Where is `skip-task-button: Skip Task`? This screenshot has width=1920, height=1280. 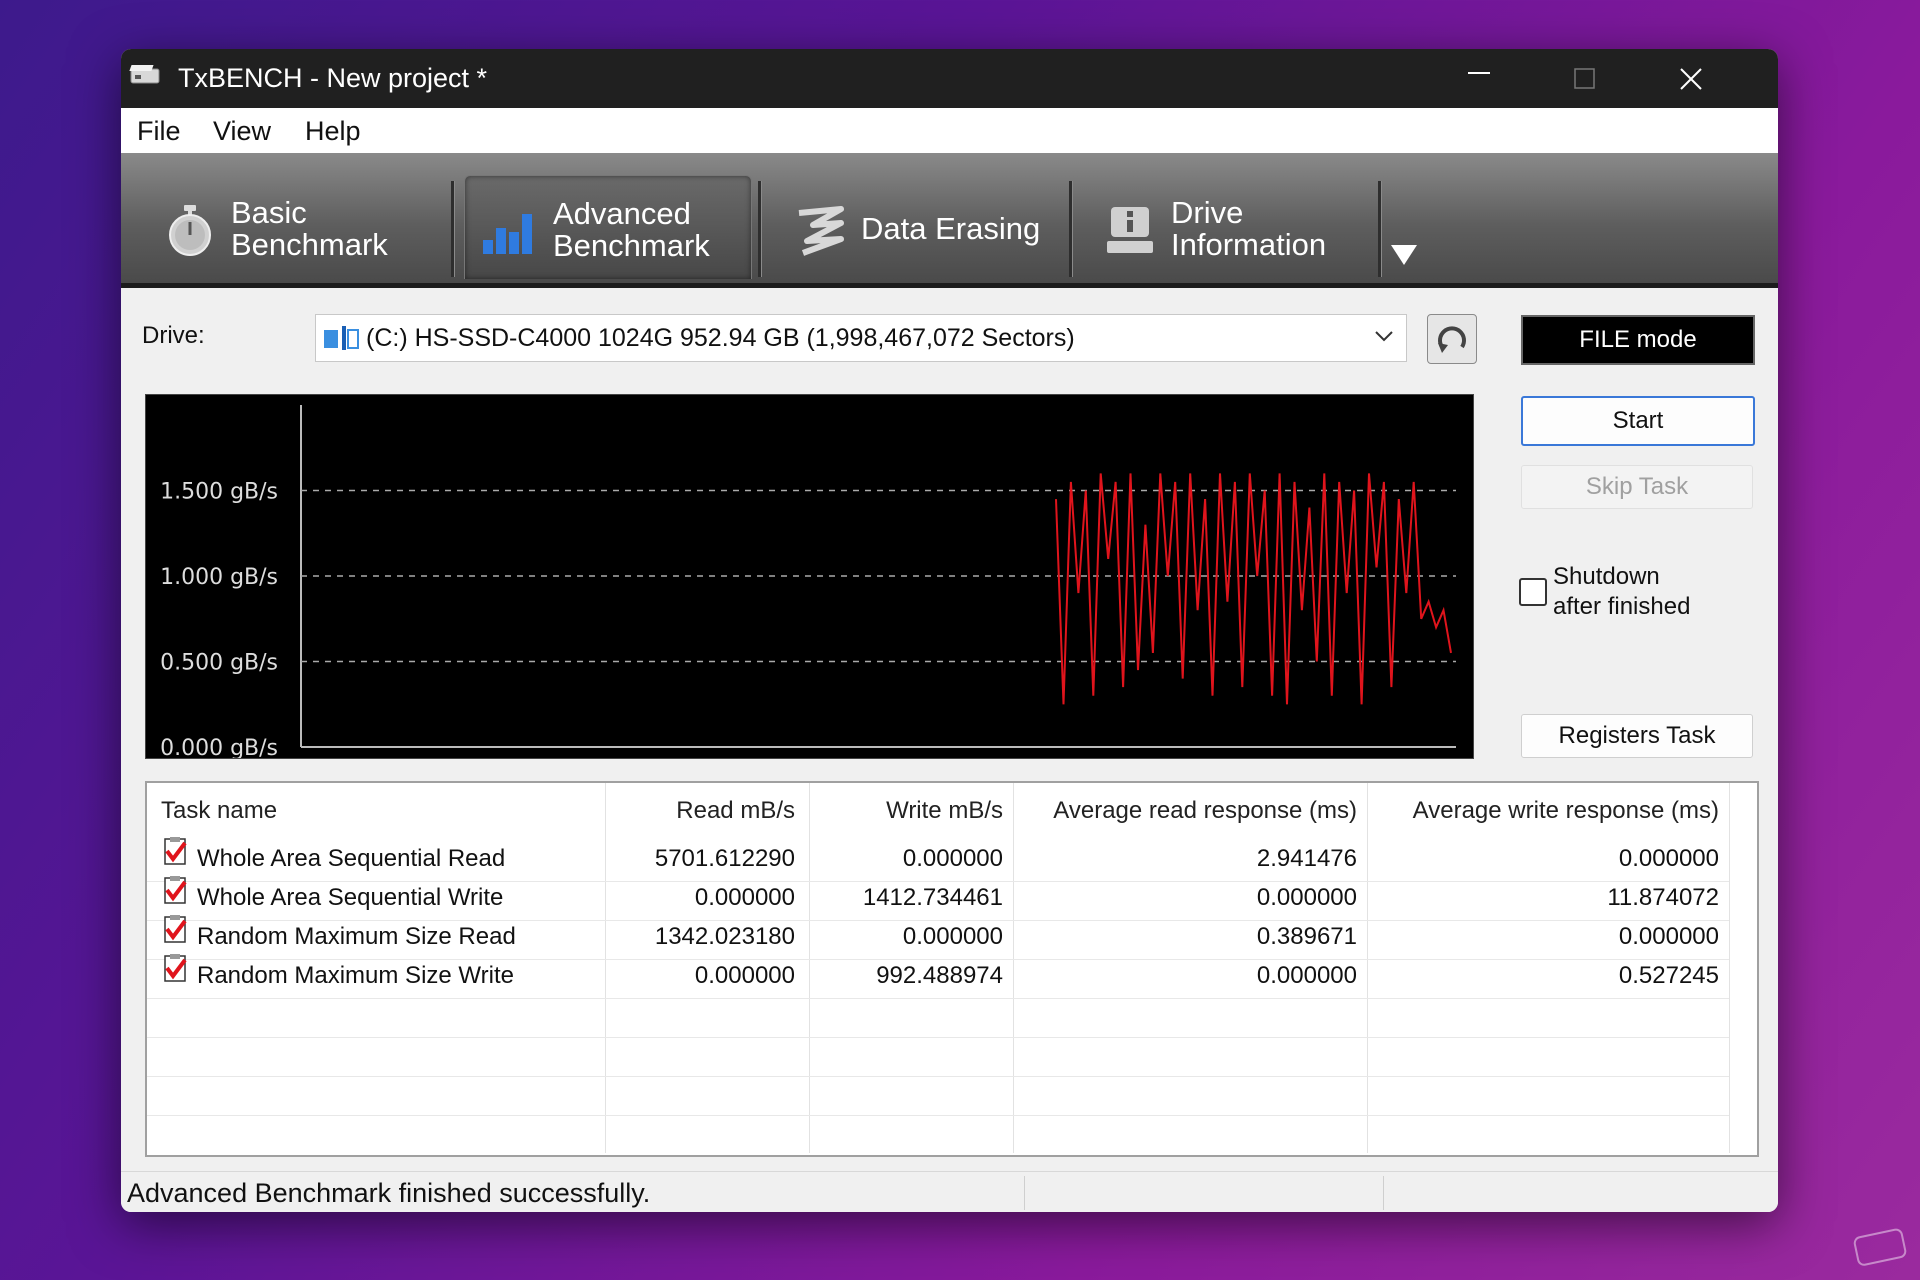
skip-task-button: Skip Task is located at coordinates (1637, 487).